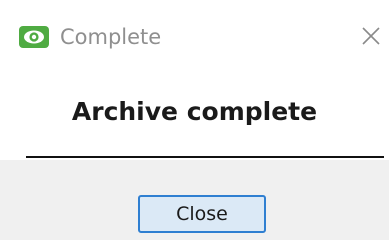 The image size is (389, 240). What do you see at coordinates (371, 36) in the screenshot?
I see `close-icon` at bounding box center [371, 36].